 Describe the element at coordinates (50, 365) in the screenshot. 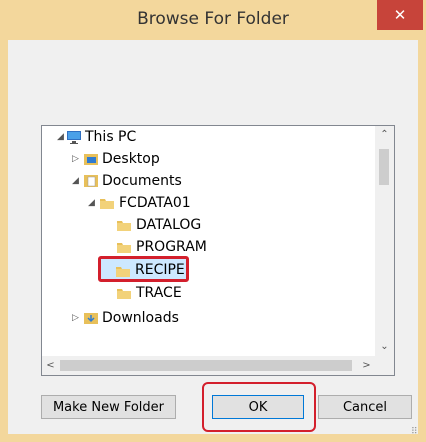

I see `scroll-left-arrow-icon: <` at that location.